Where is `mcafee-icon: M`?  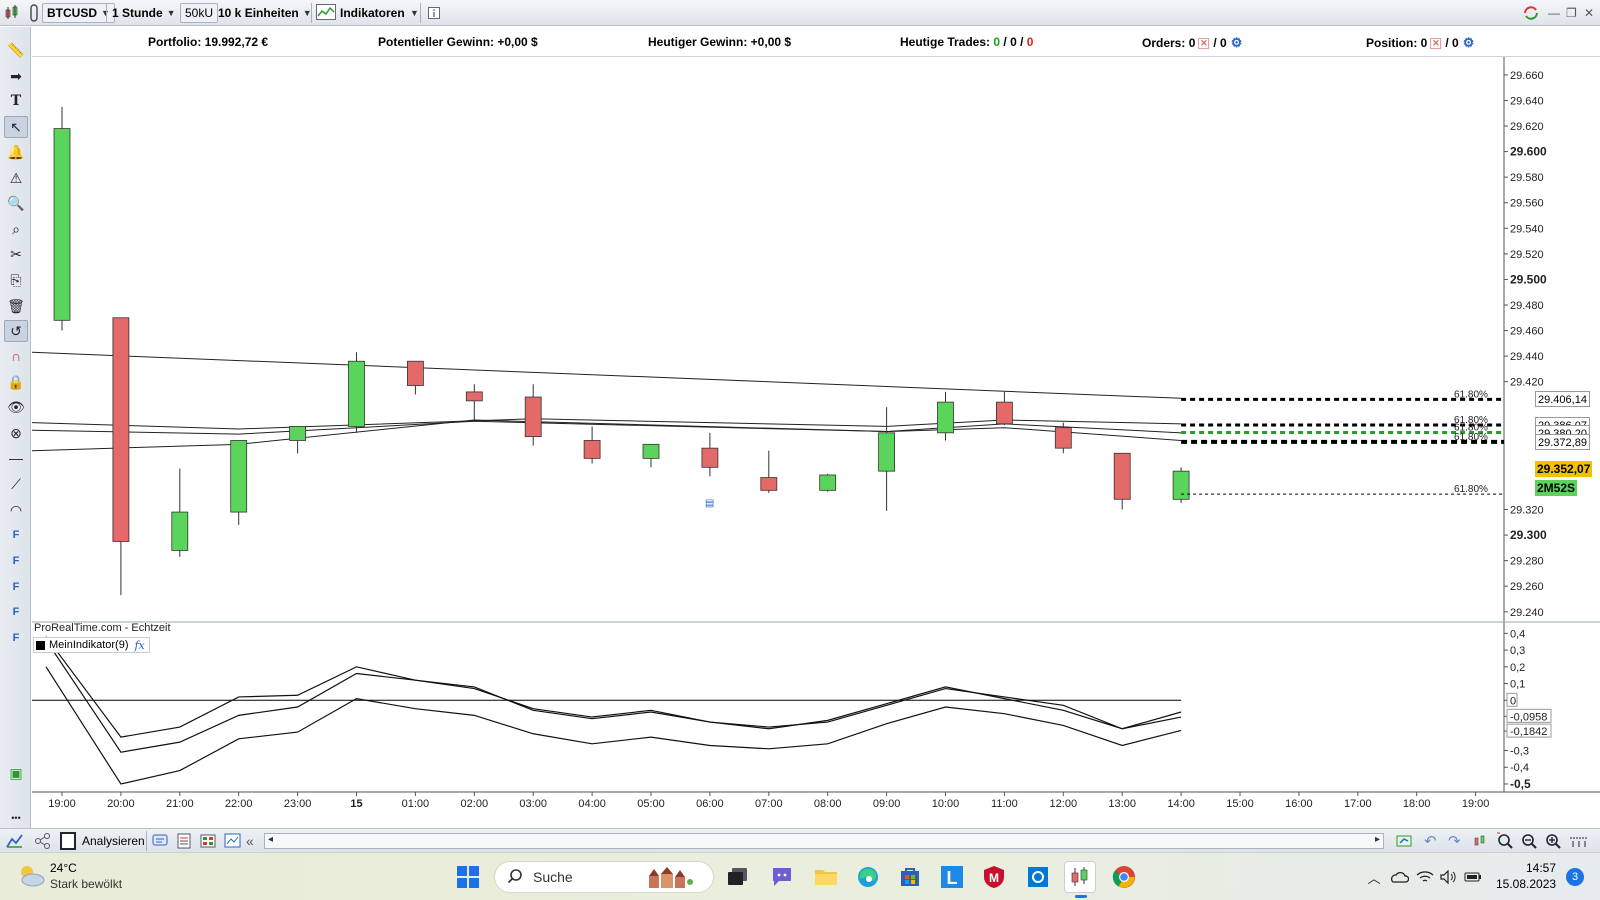
mcafee-icon: M is located at coordinates (994, 877).